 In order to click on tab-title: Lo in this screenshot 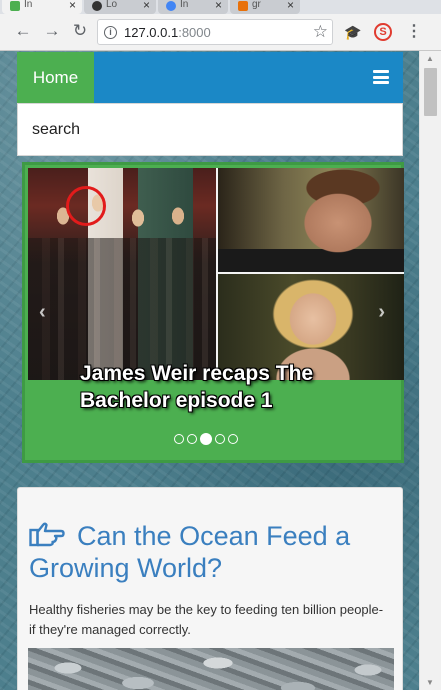, I will do `click(112, 5)`.